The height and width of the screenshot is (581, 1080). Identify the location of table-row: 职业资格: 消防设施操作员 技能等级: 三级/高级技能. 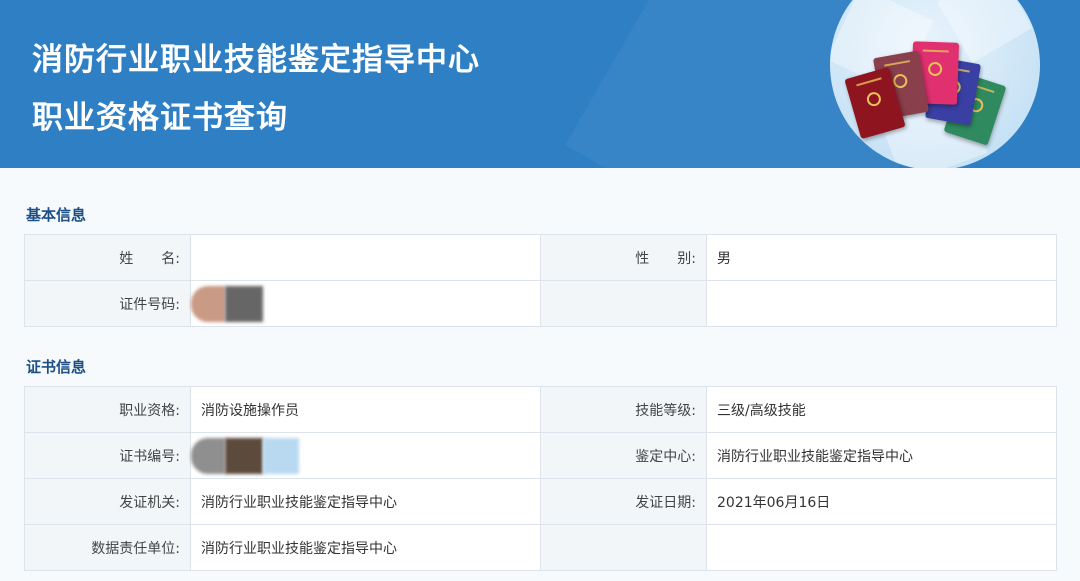
(540, 409).